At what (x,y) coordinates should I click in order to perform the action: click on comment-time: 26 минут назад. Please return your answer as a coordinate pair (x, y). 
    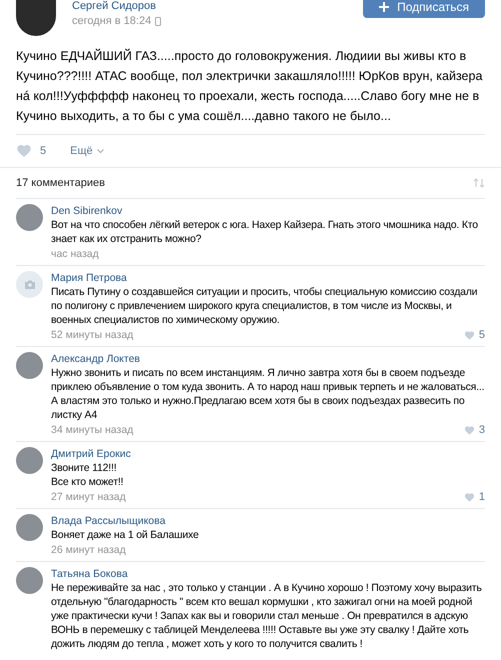
    Looking at the image, I should click on (88, 550).